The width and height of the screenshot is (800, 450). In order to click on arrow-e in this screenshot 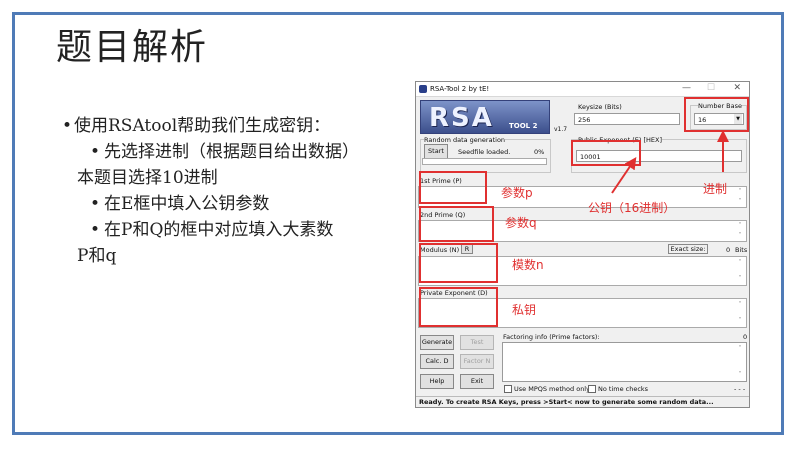, I will do `click(624, 175)`.